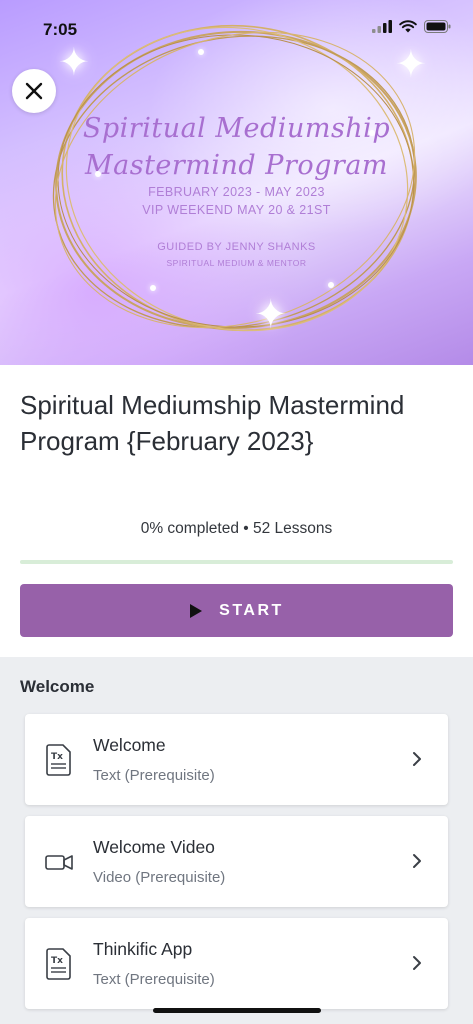 Image resolution: width=473 pixels, height=1024 pixels. What do you see at coordinates (251, 610) in the screenshot?
I see `start-button-label: START` at bounding box center [251, 610].